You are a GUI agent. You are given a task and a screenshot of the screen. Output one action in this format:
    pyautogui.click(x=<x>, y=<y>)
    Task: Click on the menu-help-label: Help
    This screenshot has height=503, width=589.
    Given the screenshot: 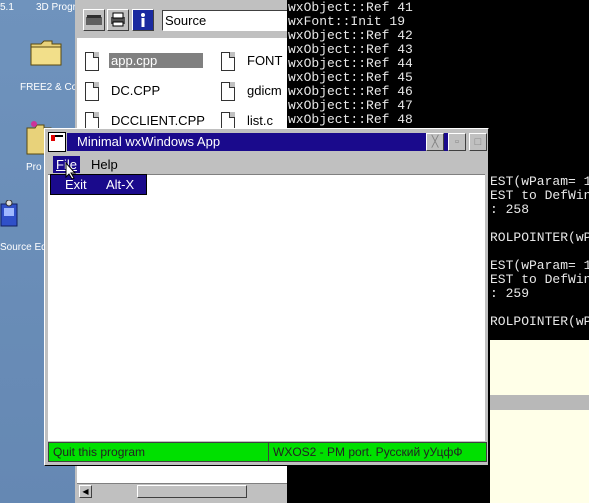 What is the action you would take?
    pyautogui.click(x=104, y=164)
    